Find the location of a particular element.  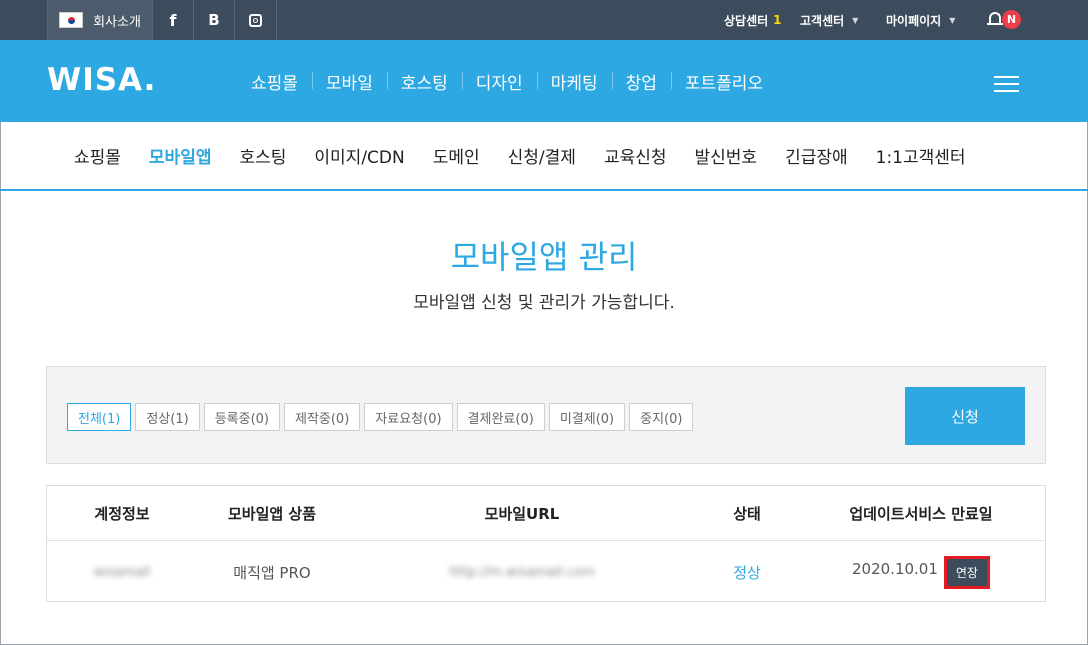

header-product: 모바일앱 상품 is located at coordinates (272, 513).